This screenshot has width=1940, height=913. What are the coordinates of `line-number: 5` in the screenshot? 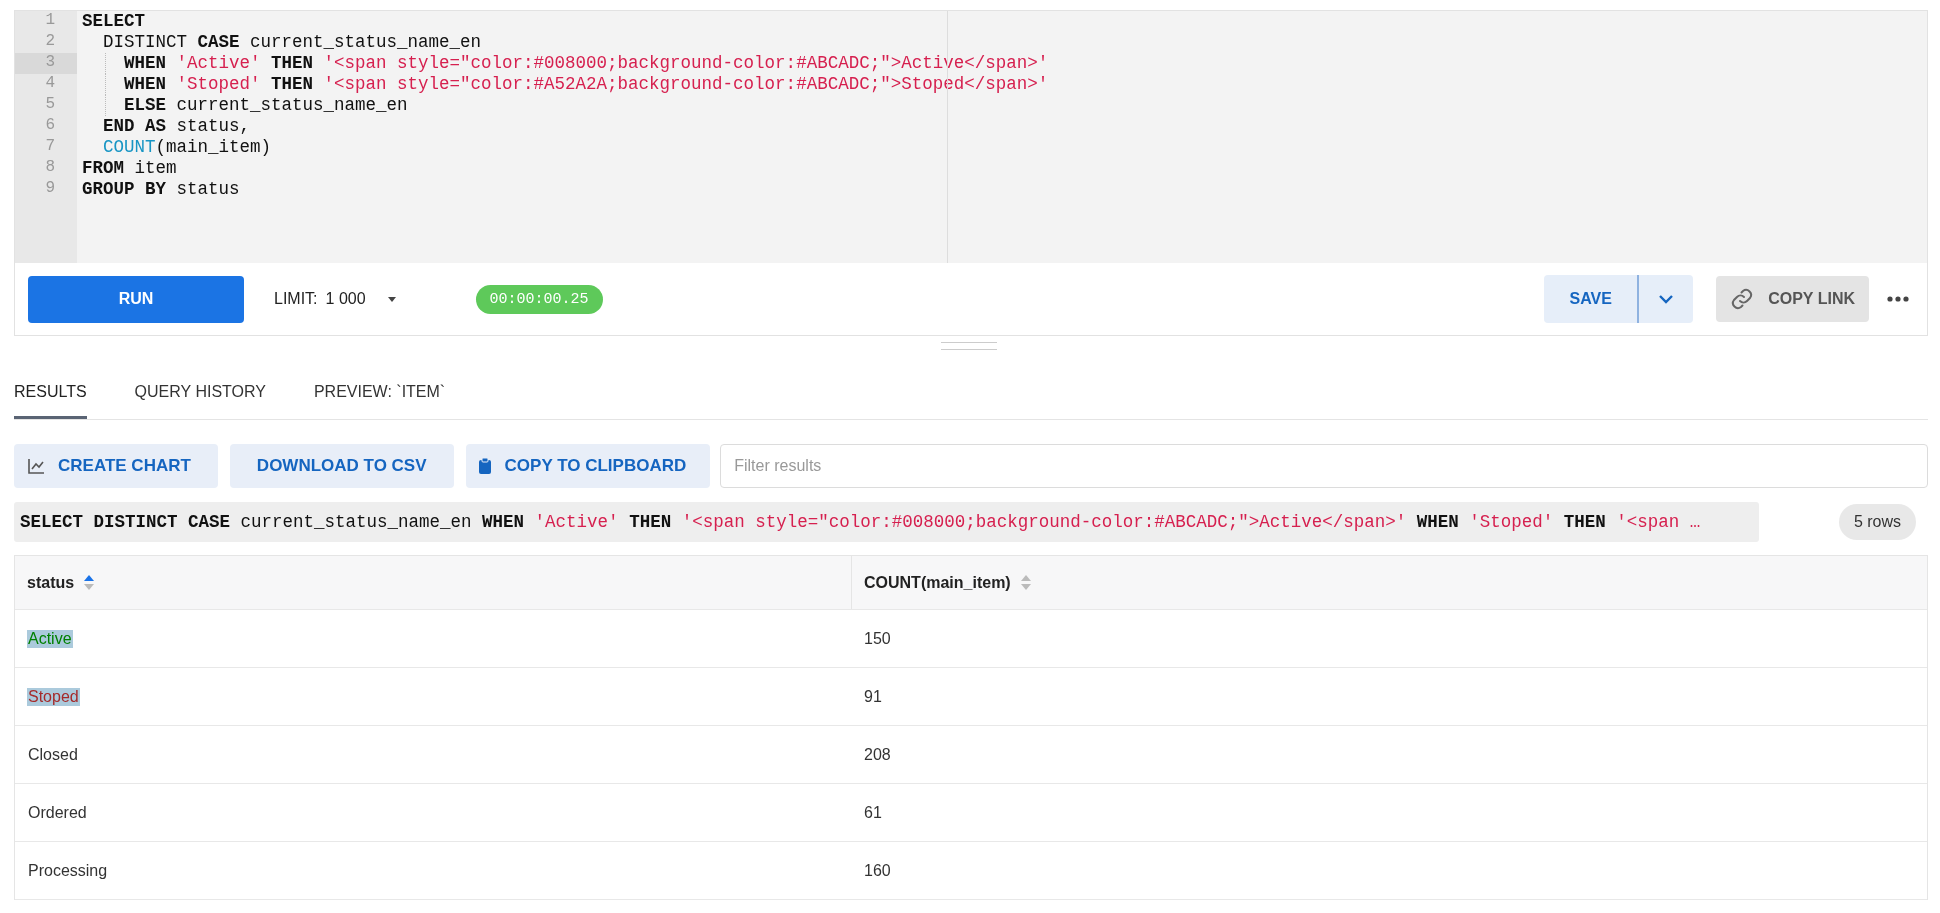 It's located at (50, 105).